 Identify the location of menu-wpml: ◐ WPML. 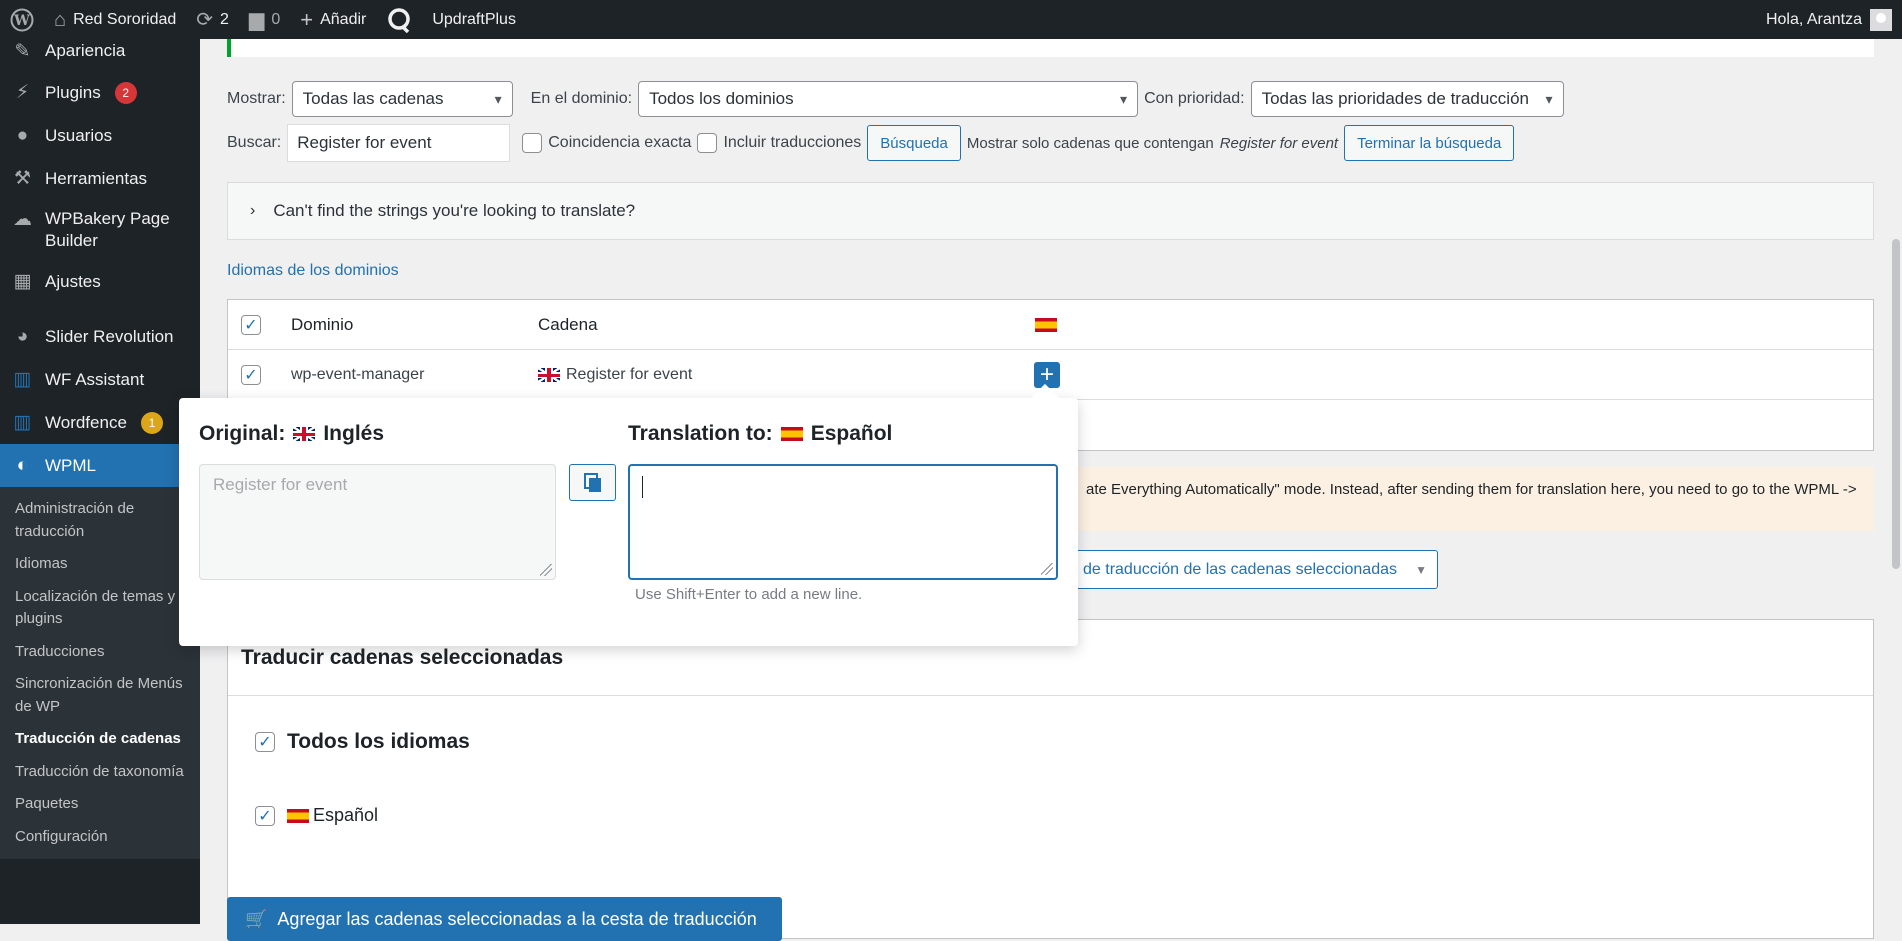
(100, 465).